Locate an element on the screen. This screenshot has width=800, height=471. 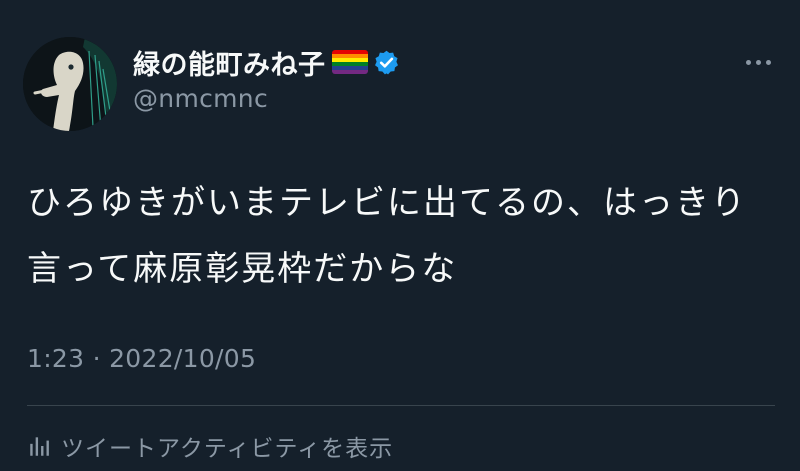
rainbow-flag-icon is located at coordinates (349, 62).